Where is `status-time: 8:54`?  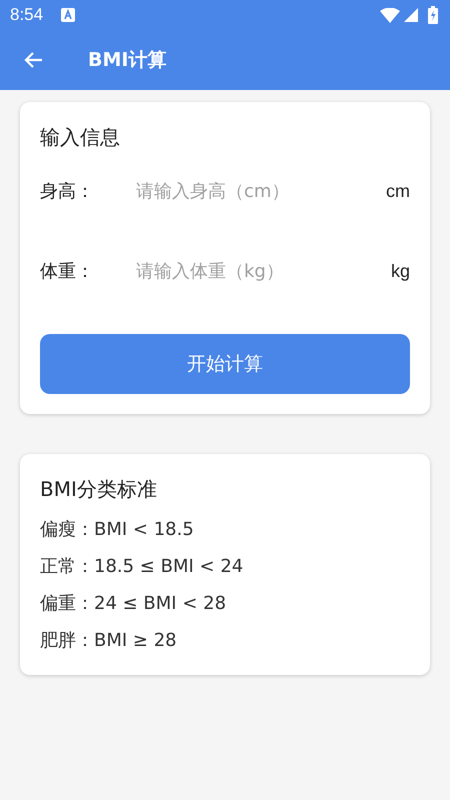
status-time: 8:54 is located at coordinates (27, 15).